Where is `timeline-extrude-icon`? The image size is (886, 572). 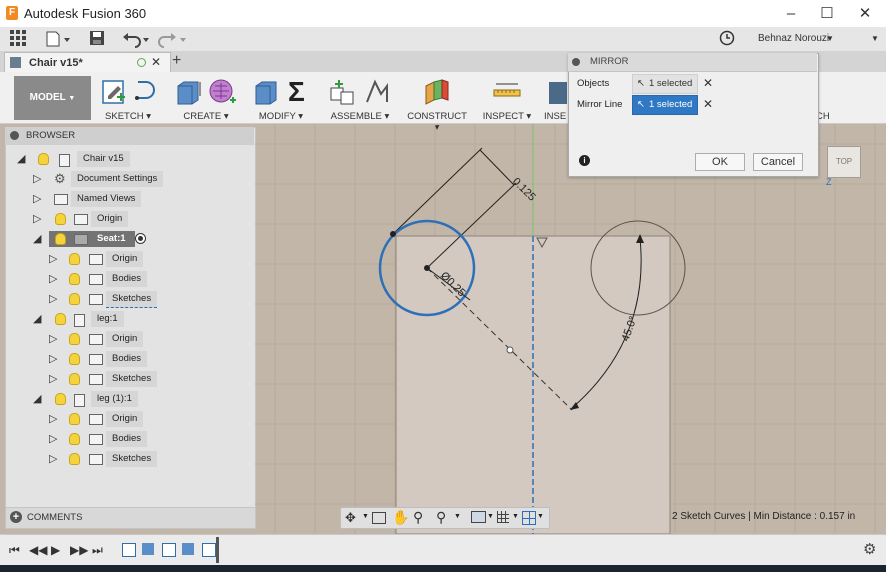
timeline-extrude-icon is located at coordinates (188, 549).